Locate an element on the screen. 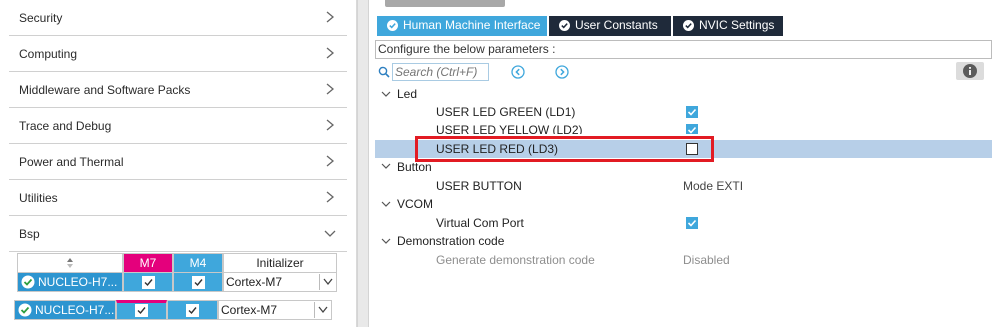 This screenshot has width=998, height=327. param-row-generate-demo: Generate demonstration code Disabled is located at coordinates (683, 260).